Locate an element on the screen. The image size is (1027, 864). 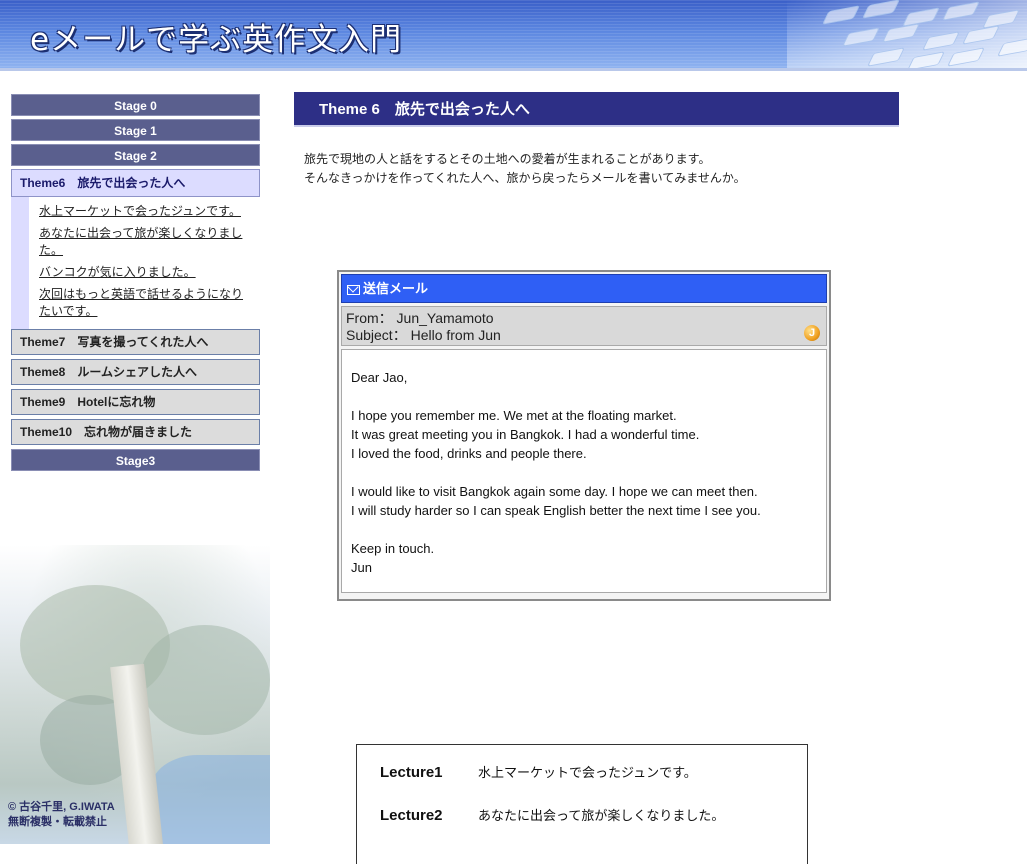
nav-theme-8: Theme8 ルームシェアした人へ is located at coordinates (135, 372).